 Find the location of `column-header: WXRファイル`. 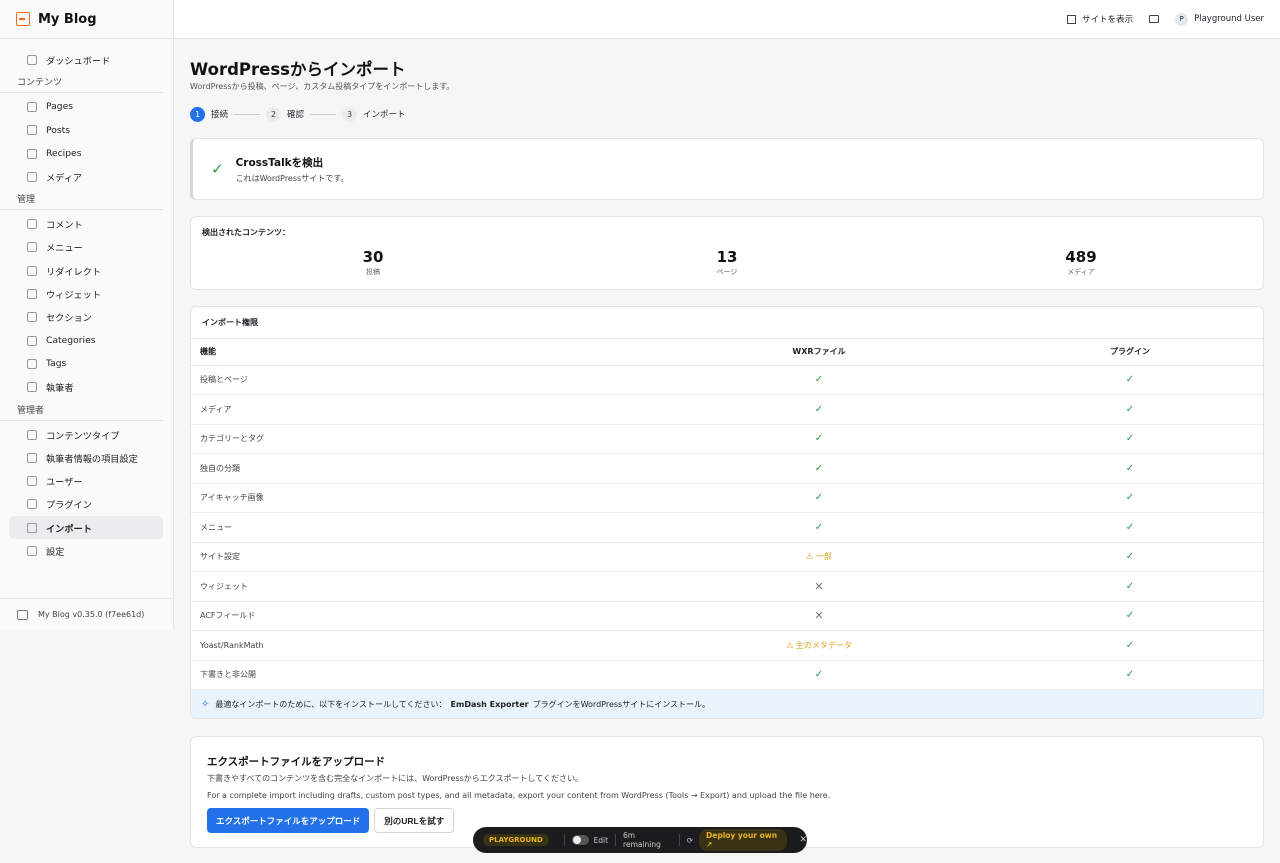

column-header: WXRファイル is located at coordinates (819, 352).